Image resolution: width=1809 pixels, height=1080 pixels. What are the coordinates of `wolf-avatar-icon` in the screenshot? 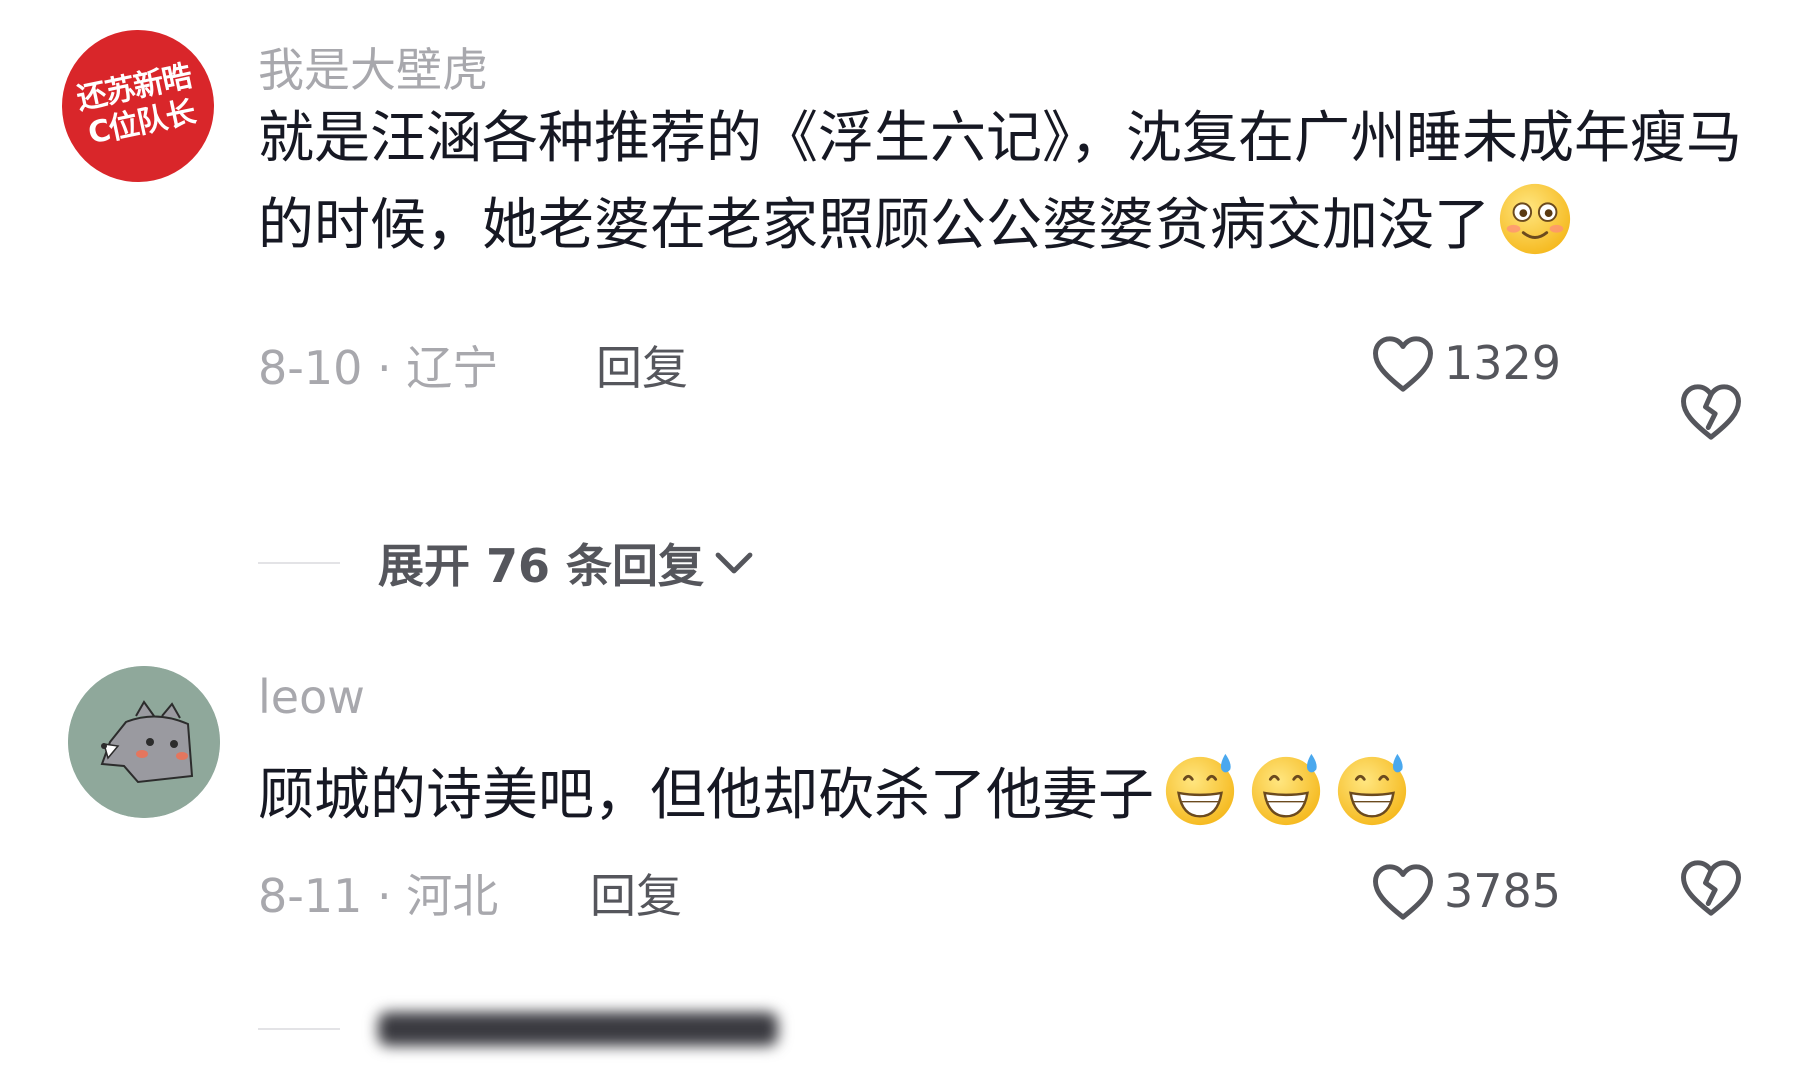 It's located at (144, 742).